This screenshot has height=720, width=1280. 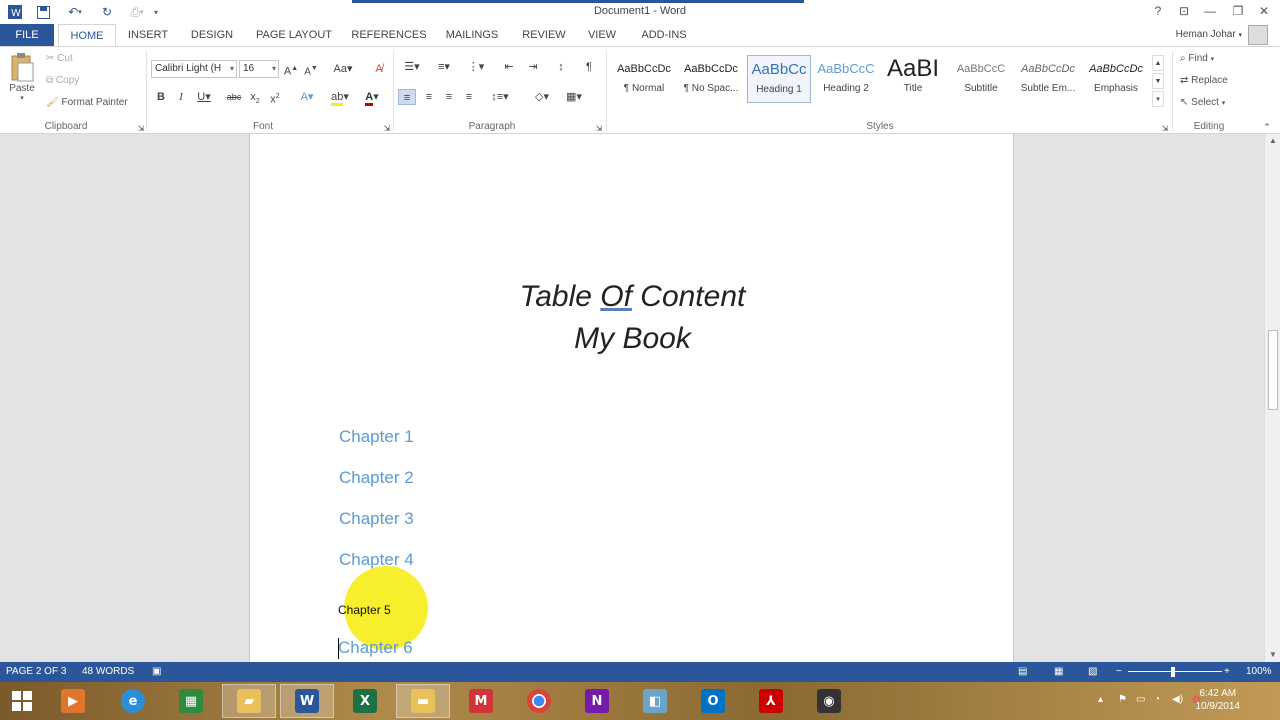 I want to click on font-name-combo: Calibri Light (H ▾, so click(x=194, y=69).